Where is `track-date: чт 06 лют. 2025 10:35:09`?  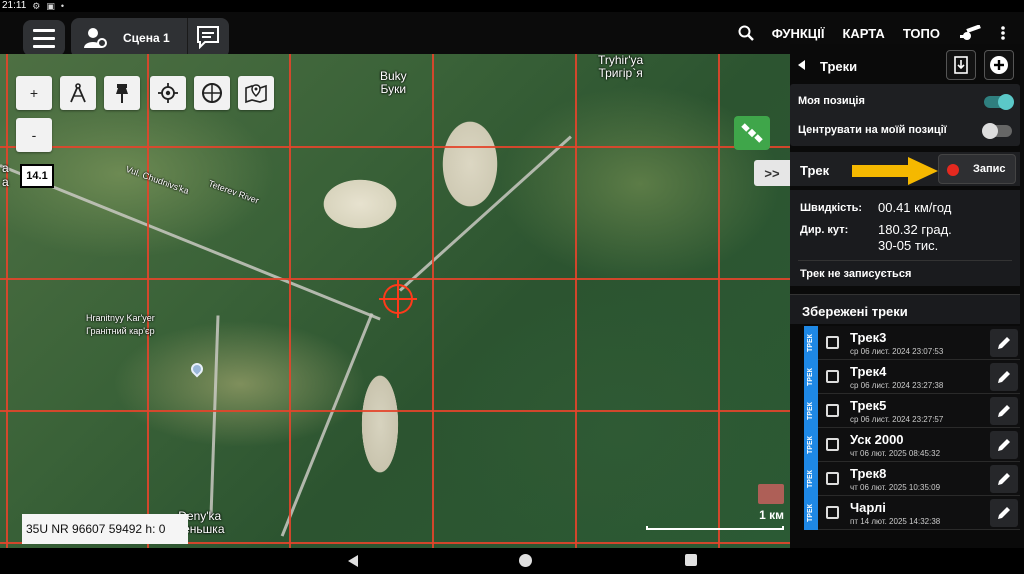 track-date: чт 06 лют. 2025 10:35:09 is located at coordinates (895, 487).